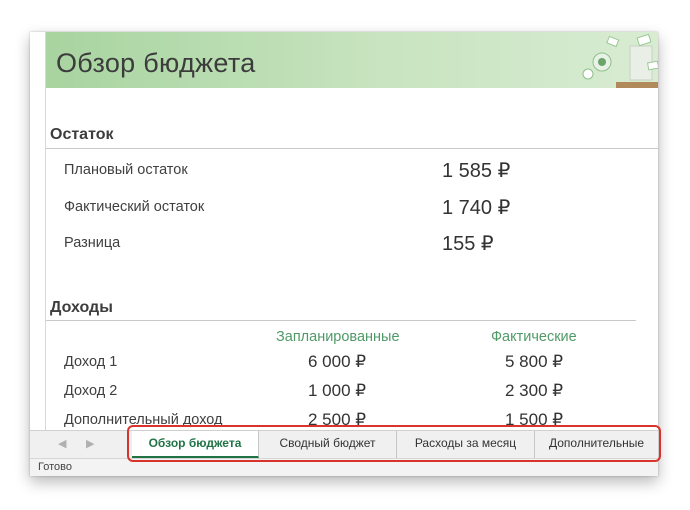 This screenshot has width=690, height=510. I want to click on tabs-highlight-box, so click(394, 443).